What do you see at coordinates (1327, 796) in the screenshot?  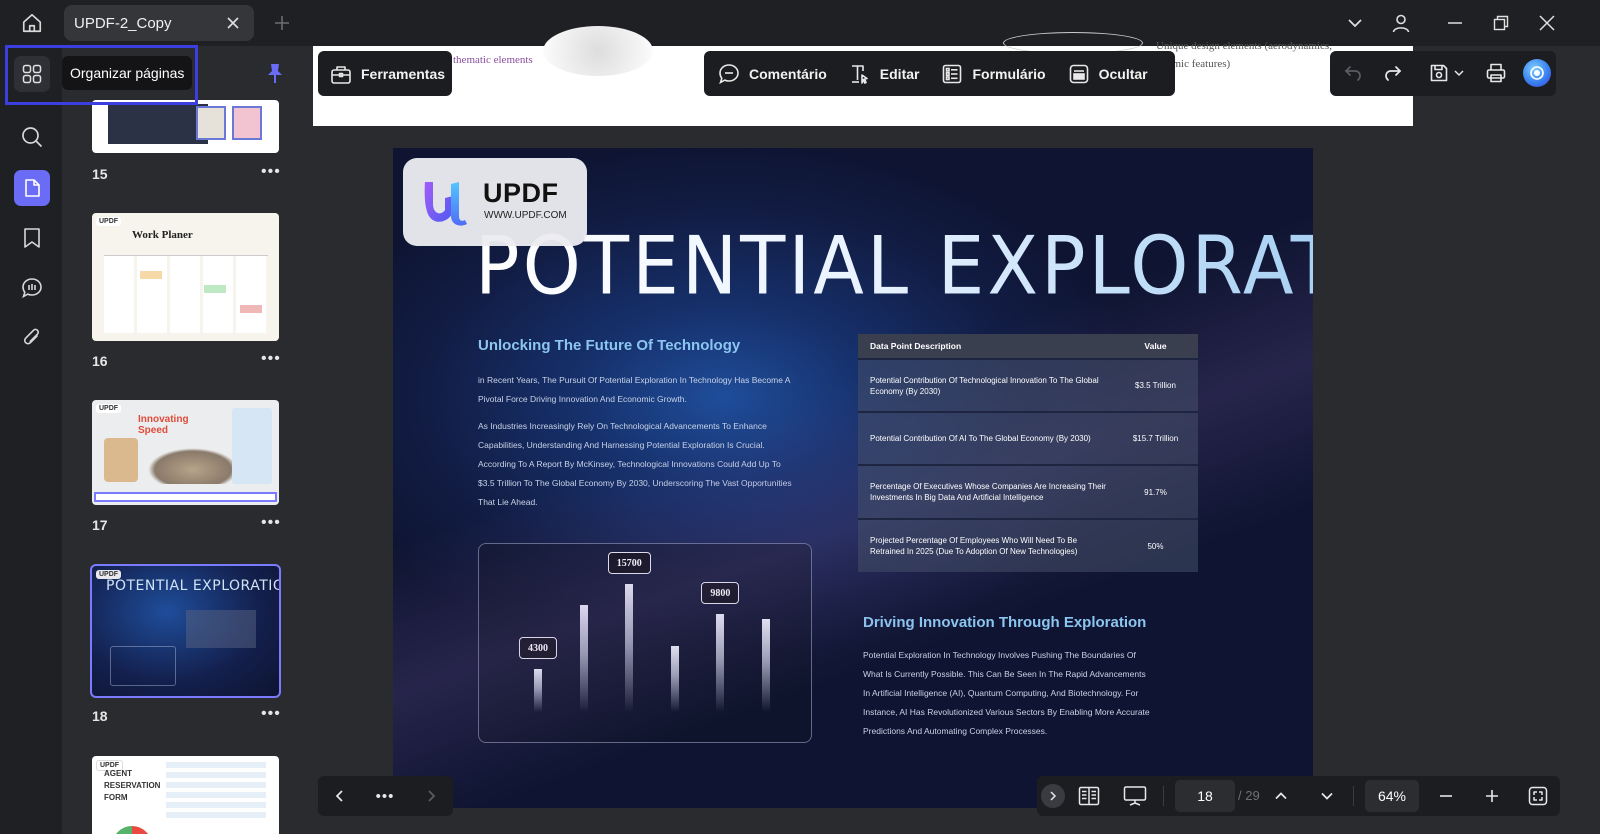 I see `scroll-down-button` at bounding box center [1327, 796].